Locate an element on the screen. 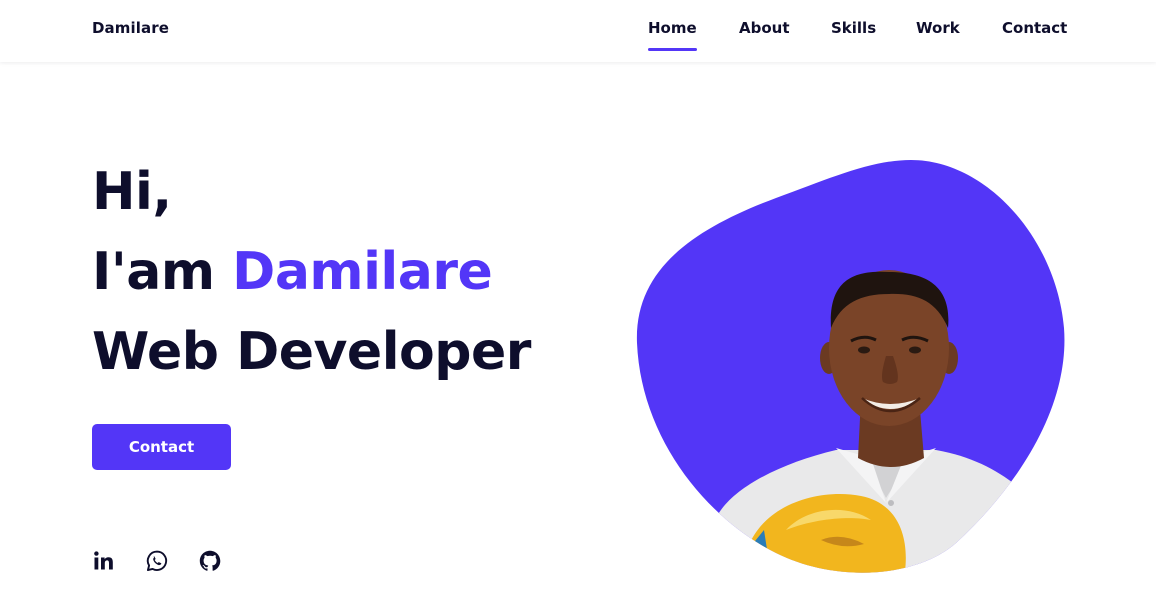 The image size is (1156, 602). hero-role: Web Developer is located at coordinates (311, 352).